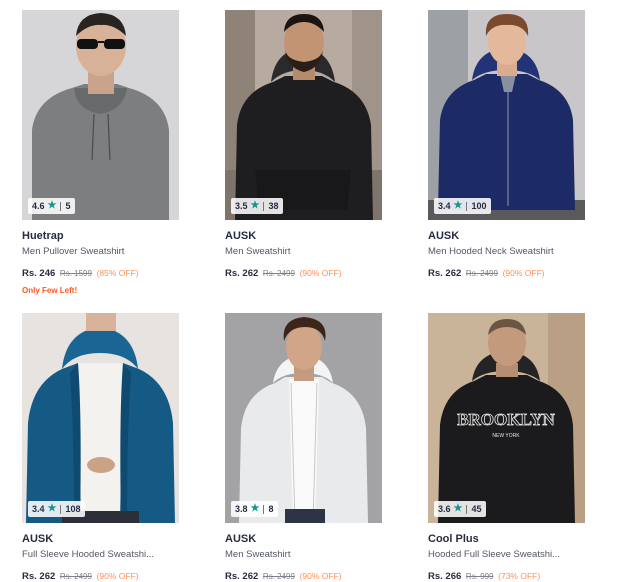 The image size is (622, 582). I want to click on rating-badge: 4.6 ★ 5, so click(51, 206).